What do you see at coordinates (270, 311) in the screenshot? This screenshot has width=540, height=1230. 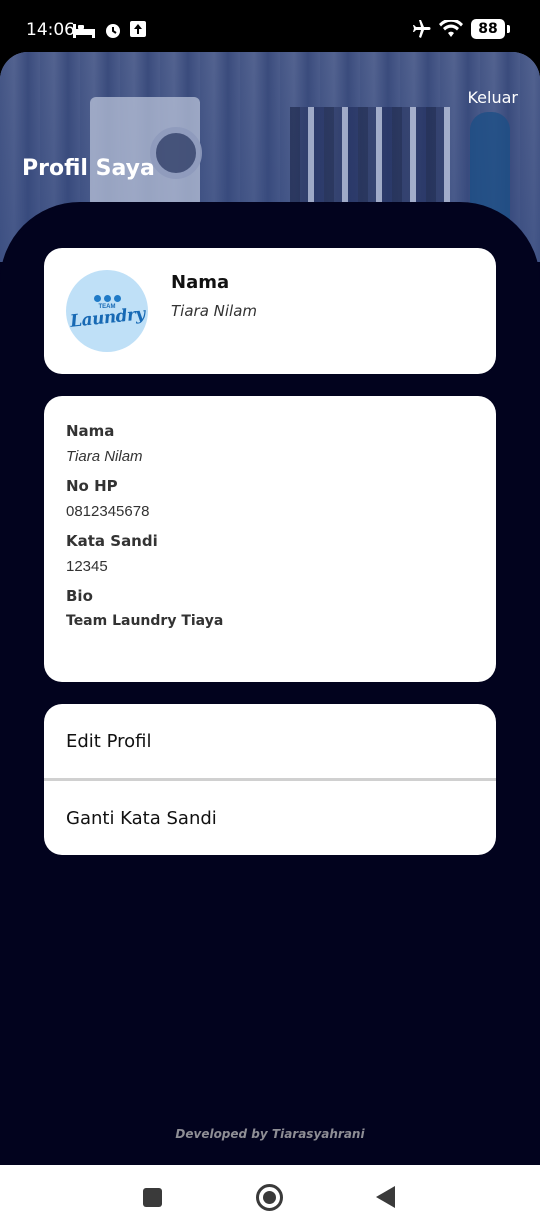 I see `profile-summary-card: TEAM Laundry Nama Tiara Nilam` at bounding box center [270, 311].